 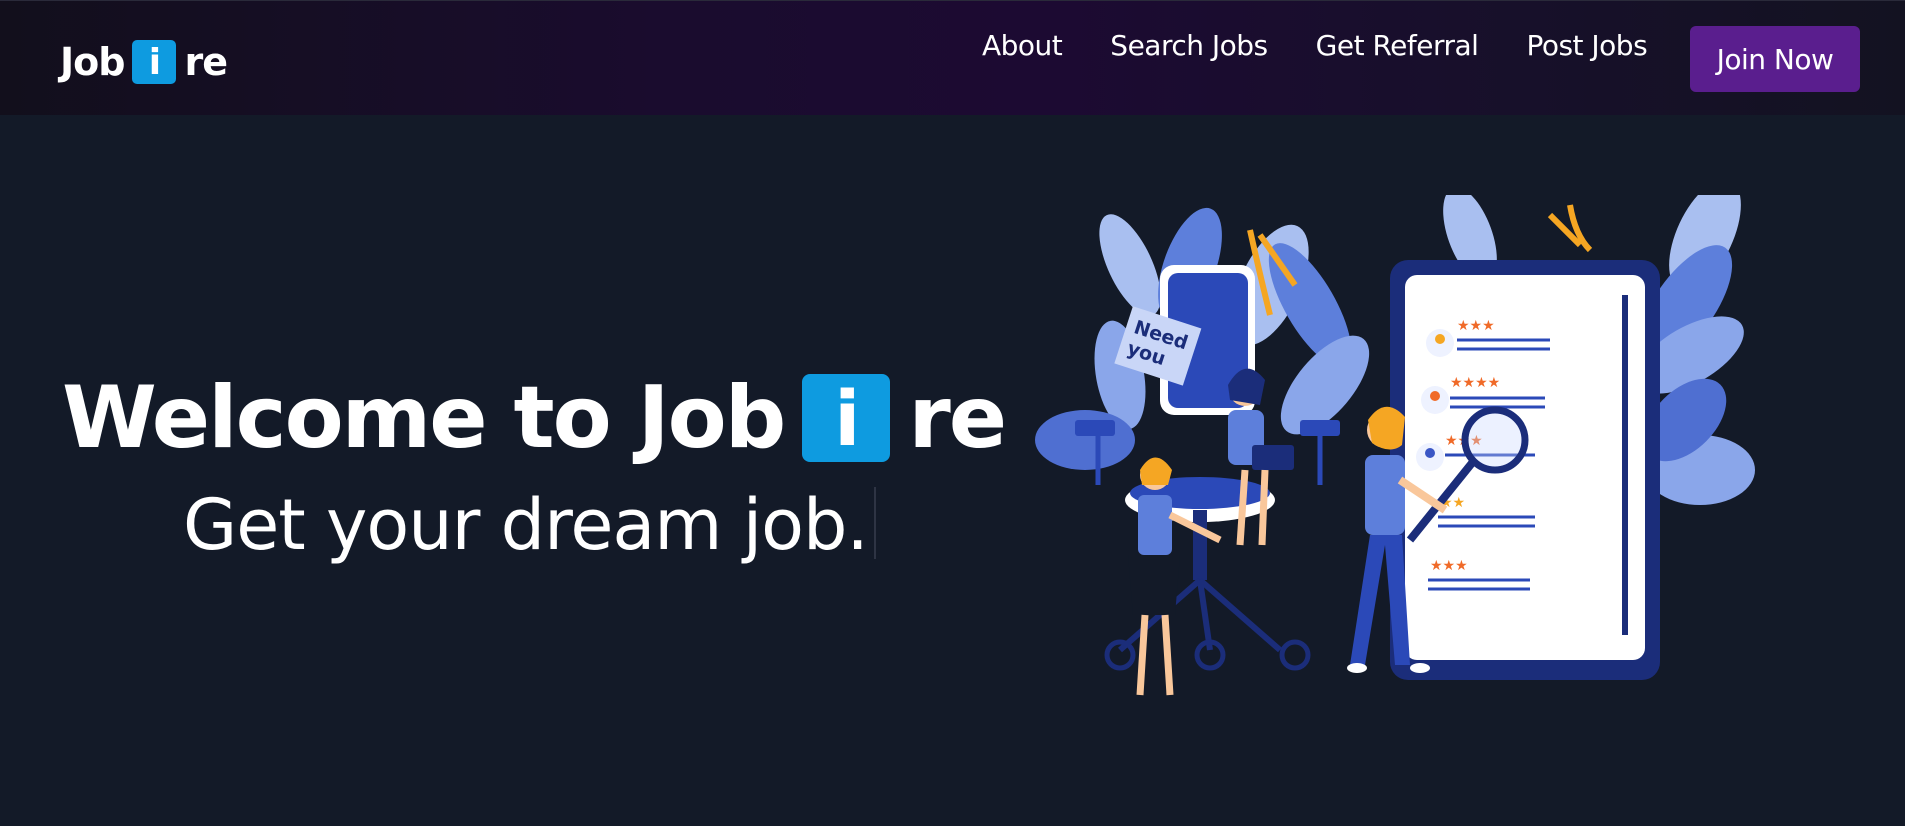 What do you see at coordinates (206, 62) in the screenshot?
I see `logo-suffix: re` at bounding box center [206, 62].